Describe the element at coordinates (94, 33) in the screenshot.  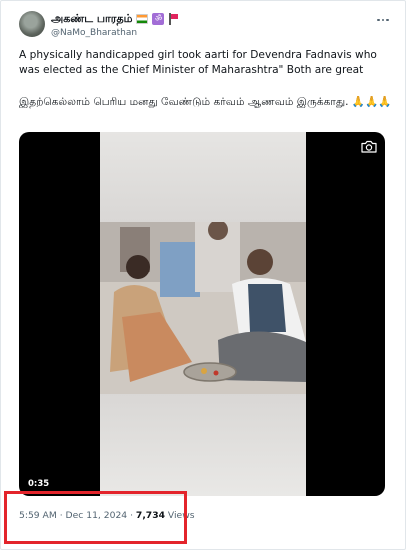
I see `author-handle: @NaMo_Bharathan` at that location.